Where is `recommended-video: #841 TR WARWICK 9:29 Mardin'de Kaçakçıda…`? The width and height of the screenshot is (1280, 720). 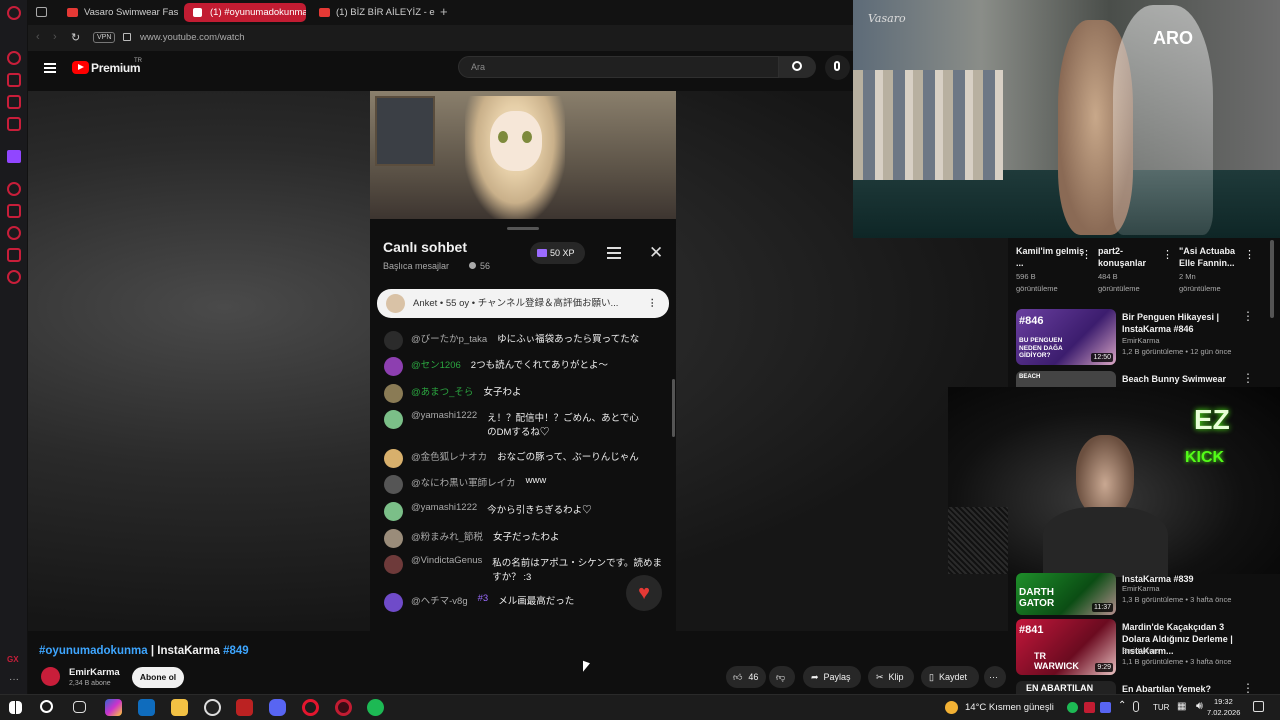 recommended-video: #841 TR WARWICK 9:29 Mardin'de Kaçakçıda… is located at coordinates (1145, 648).